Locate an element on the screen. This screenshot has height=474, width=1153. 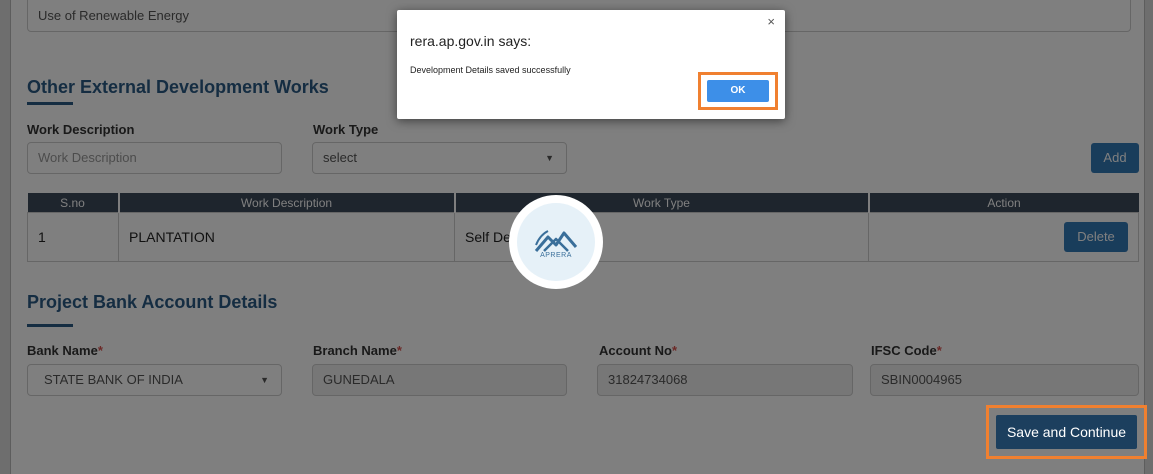
save-continue-highlight: Save and Continue is located at coordinates (1066, 432).